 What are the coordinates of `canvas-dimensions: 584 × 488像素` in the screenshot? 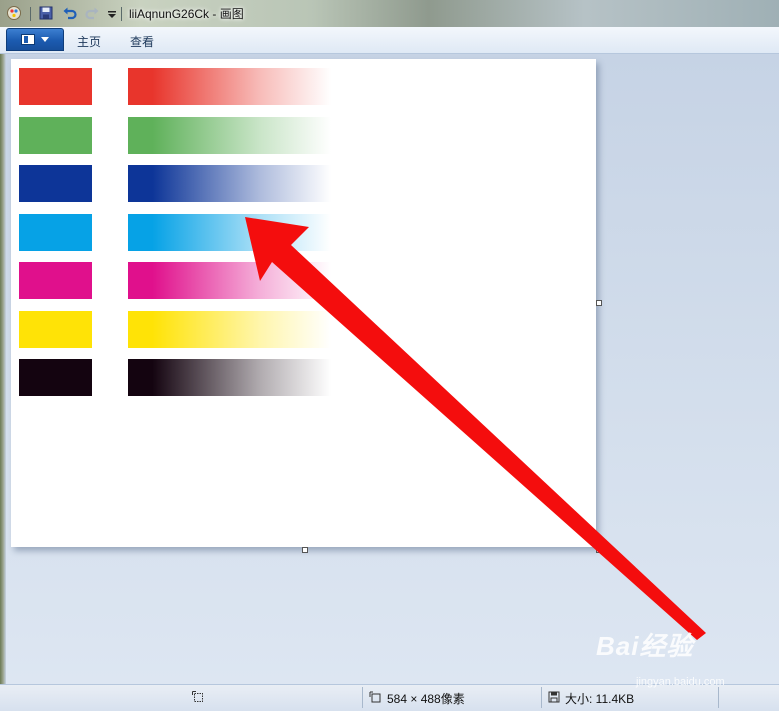 It's located at (426, 699).